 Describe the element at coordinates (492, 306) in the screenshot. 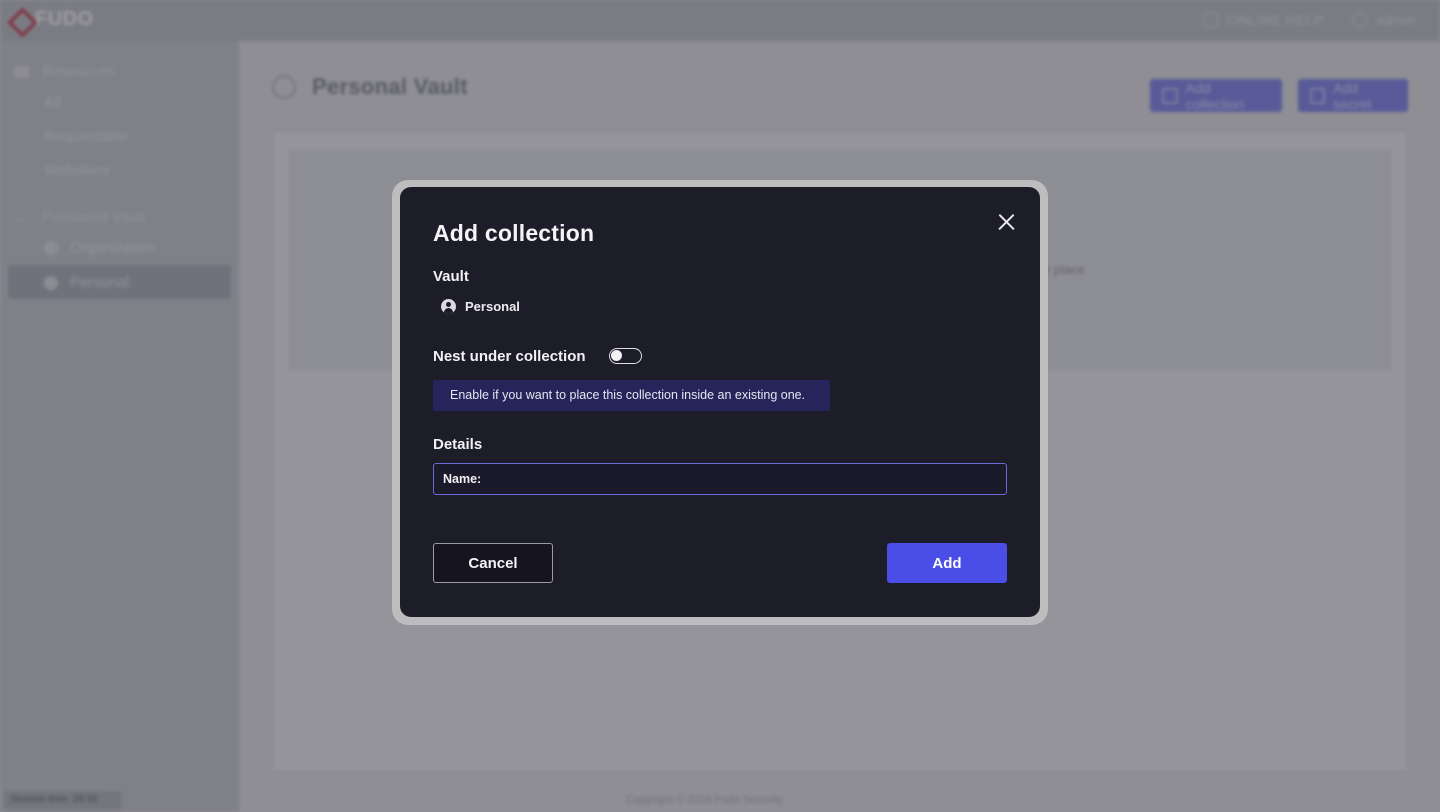

I see `vault-name: Personal` at that location.